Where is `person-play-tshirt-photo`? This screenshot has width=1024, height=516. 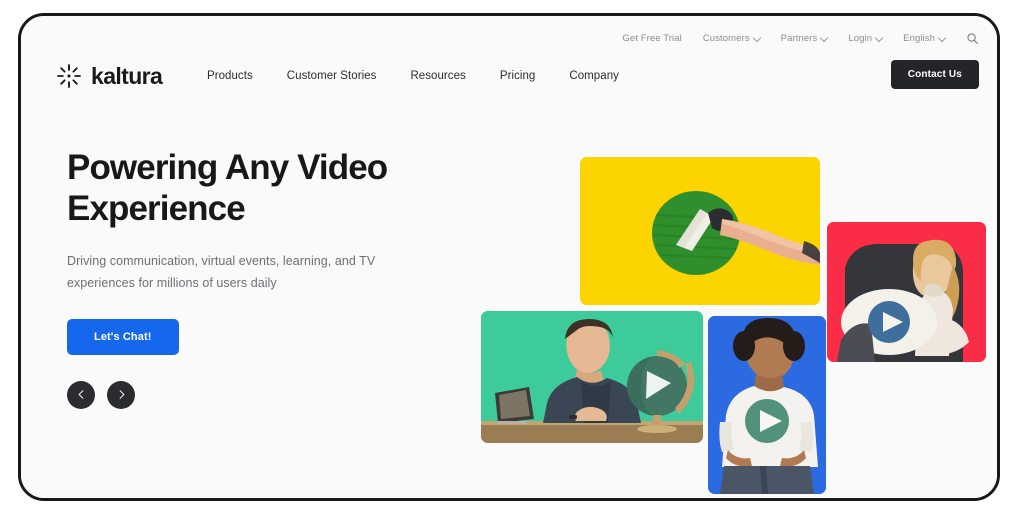 person-play-tshirt-photo is located at coordinates (767, 405).